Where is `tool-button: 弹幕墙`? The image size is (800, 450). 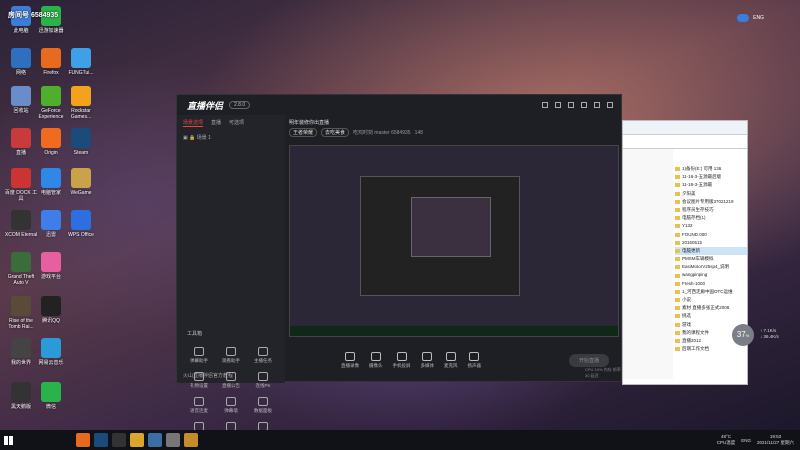
tool-button: 弹幕墙 is located at coordinates (231, 405).